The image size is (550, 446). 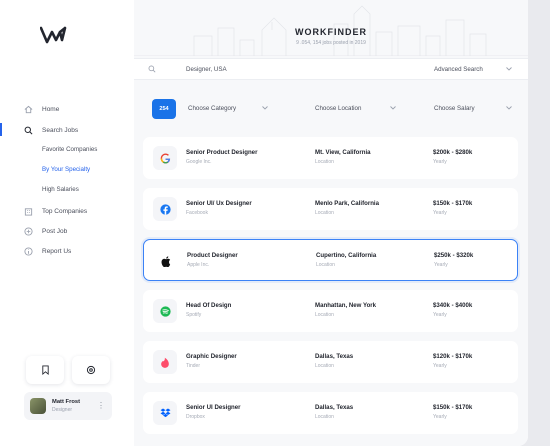 I want to click on job-salary: $120k - $170k, so click(x=453, y=356).